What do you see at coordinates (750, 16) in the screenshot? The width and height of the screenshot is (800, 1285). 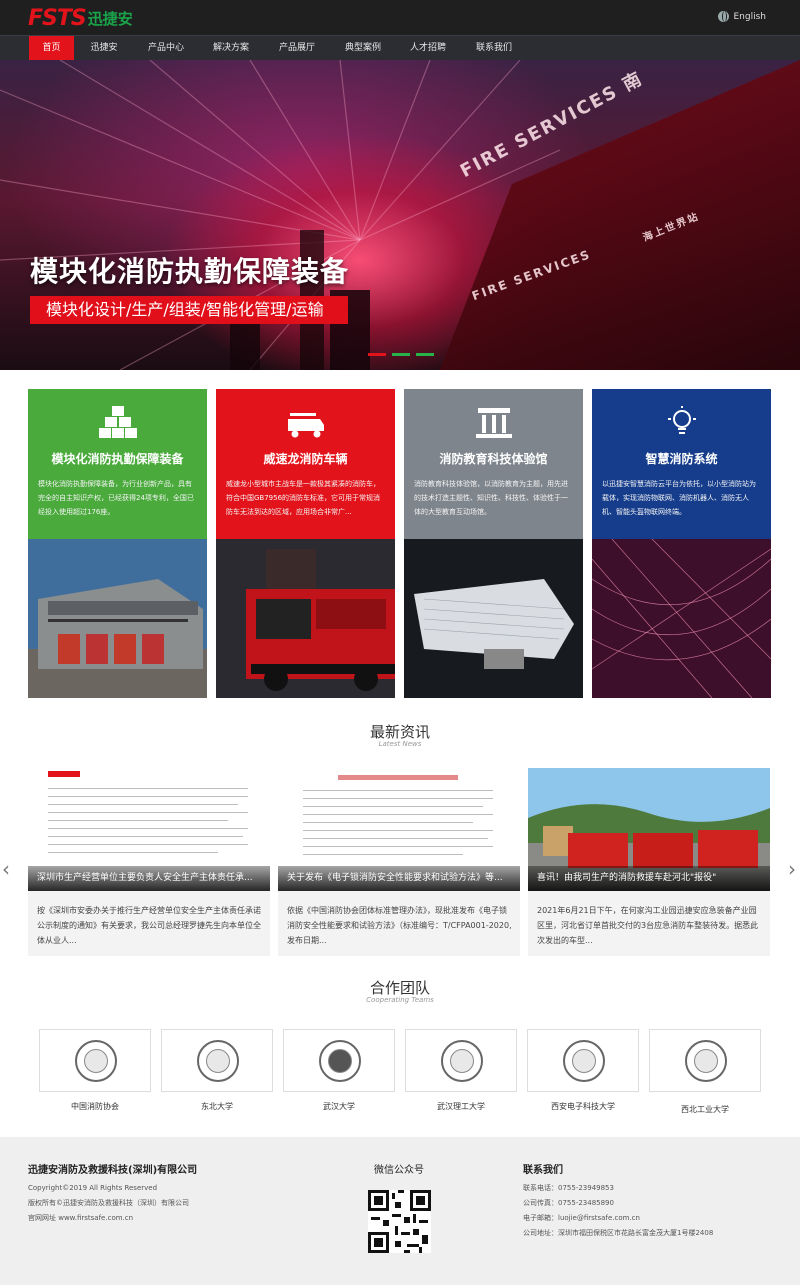 I see `language-label: English` at bounding box center [750, 16].